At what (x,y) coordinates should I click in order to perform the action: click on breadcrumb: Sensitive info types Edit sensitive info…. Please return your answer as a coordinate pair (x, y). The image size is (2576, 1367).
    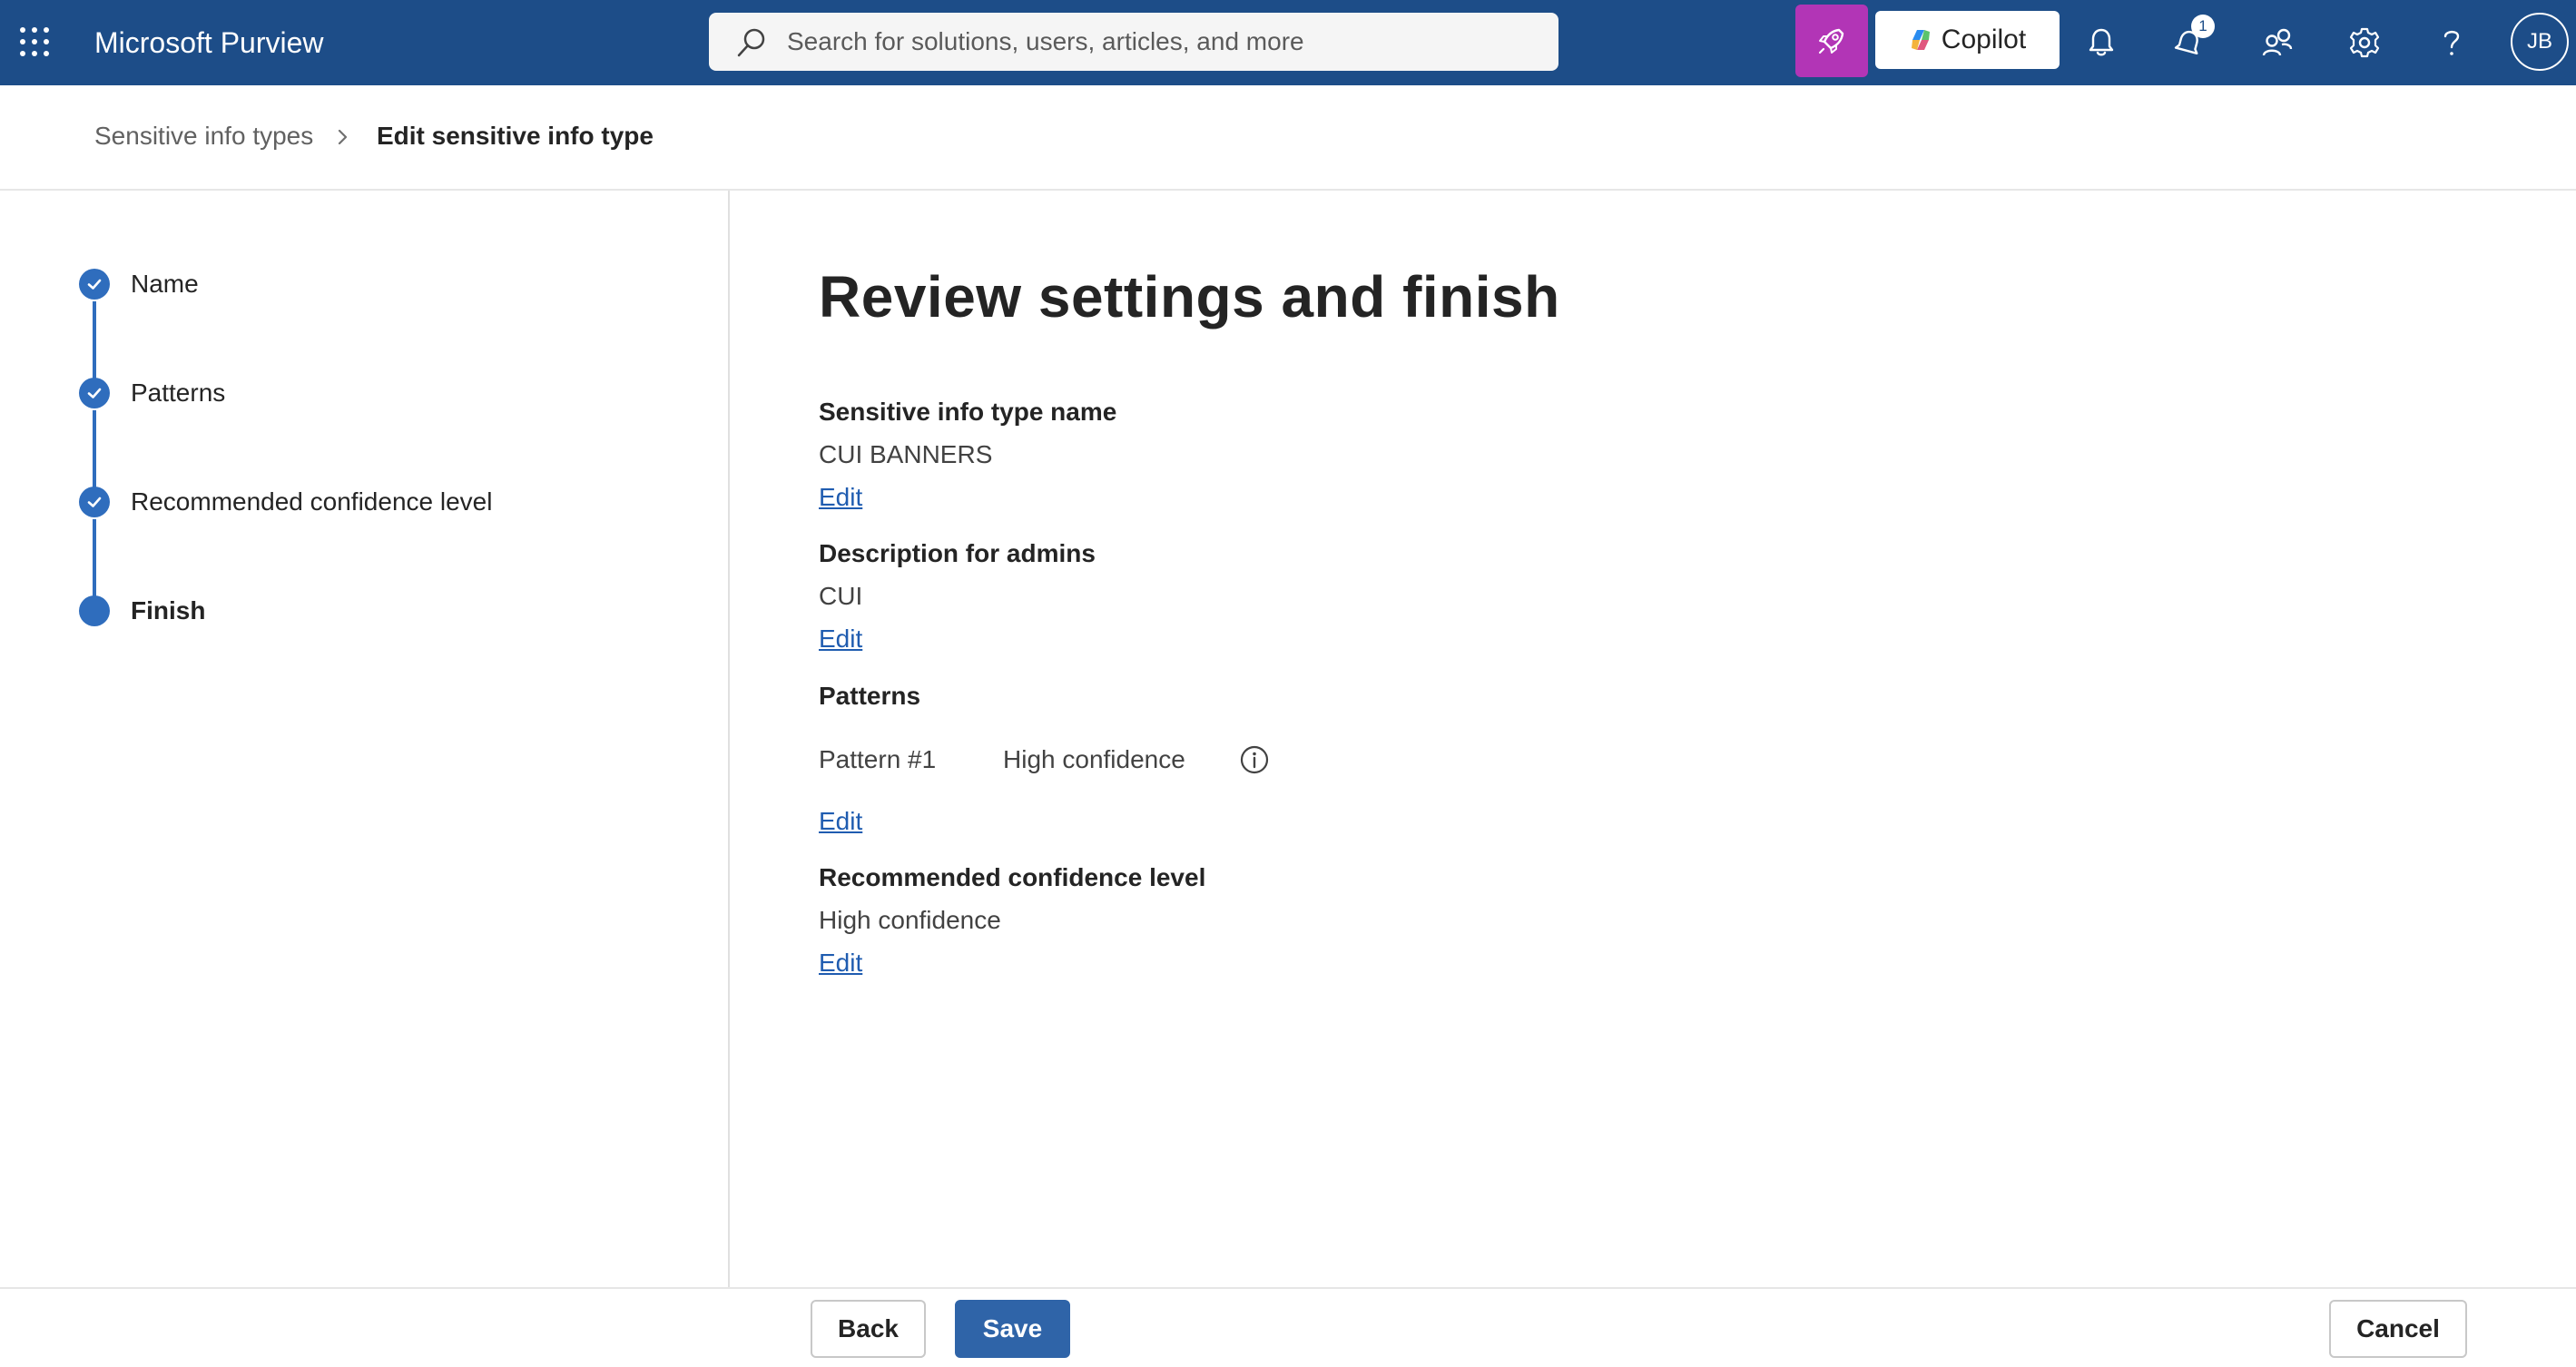
    Looking at the image, I should click on (1288, 138).